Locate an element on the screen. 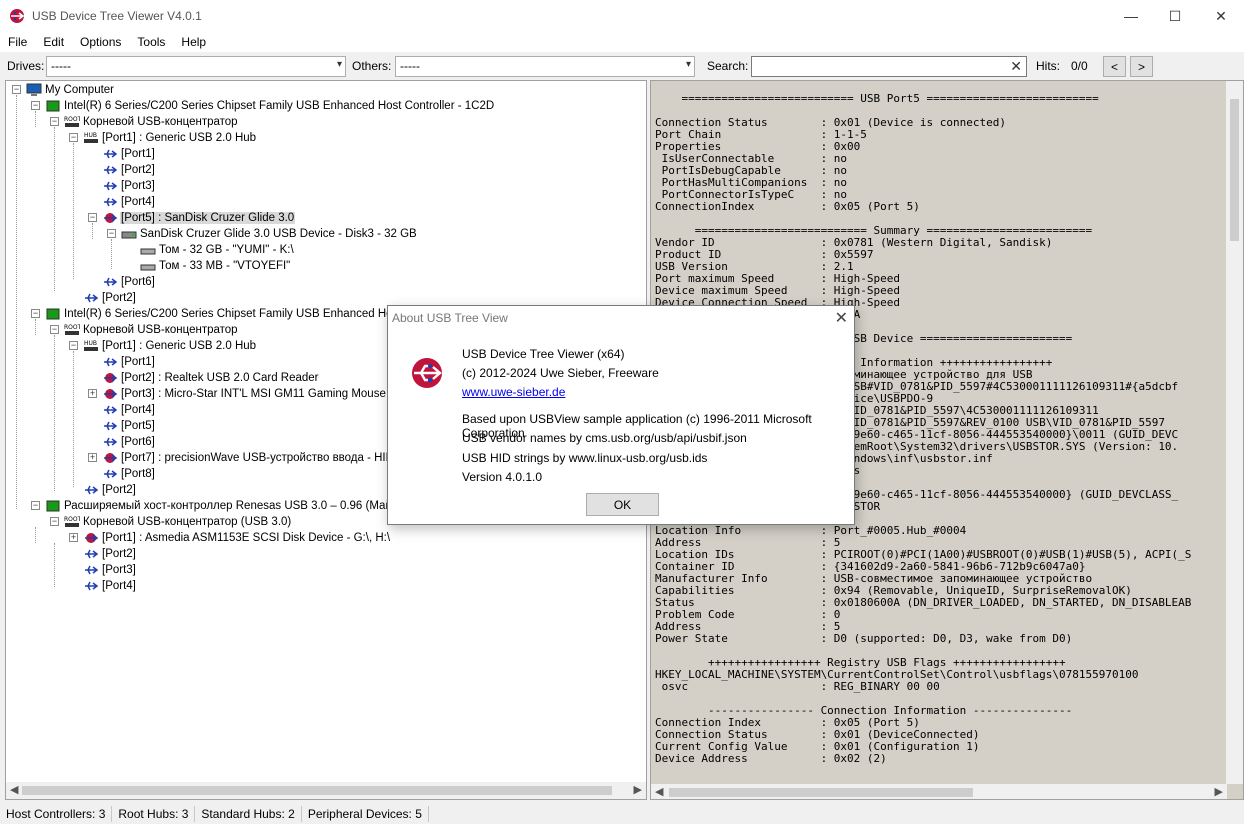  root-hub-icon: ROOT is located at coordinates (72, 521).